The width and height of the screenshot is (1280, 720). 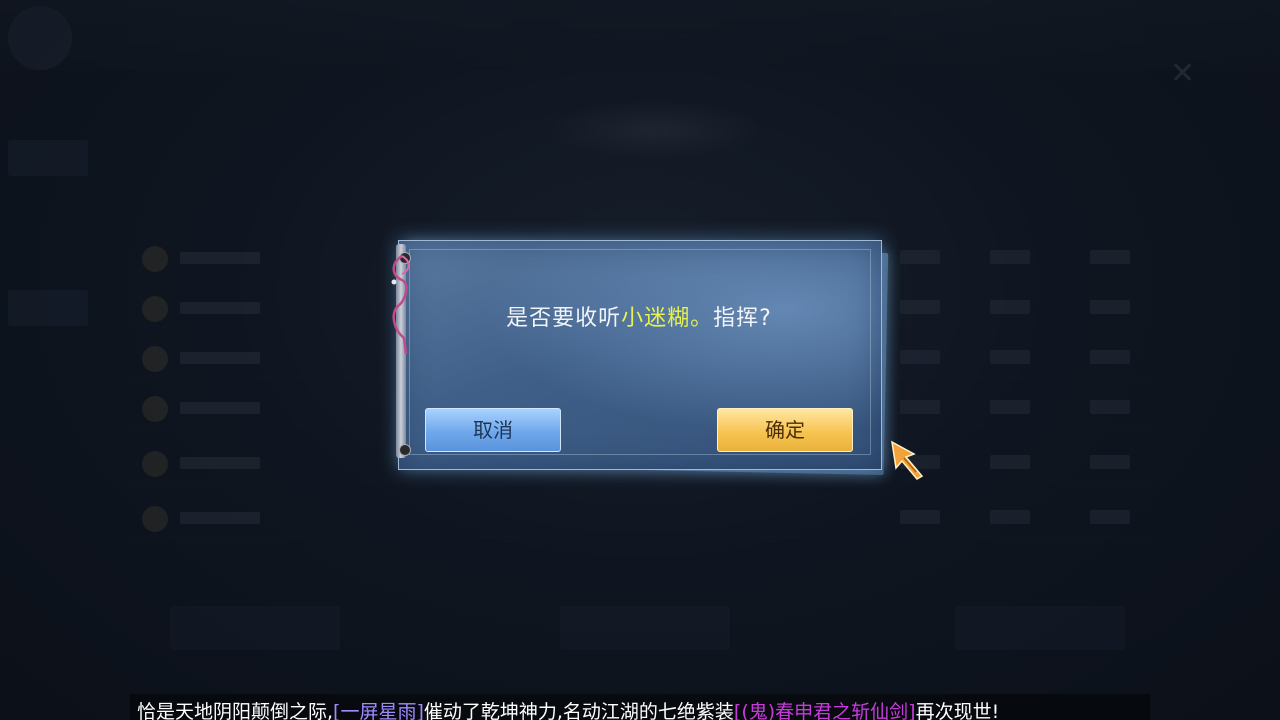 I want to click on item-tag: [(鬼)春申君之斩仙剑], so click(x=825, y=710).